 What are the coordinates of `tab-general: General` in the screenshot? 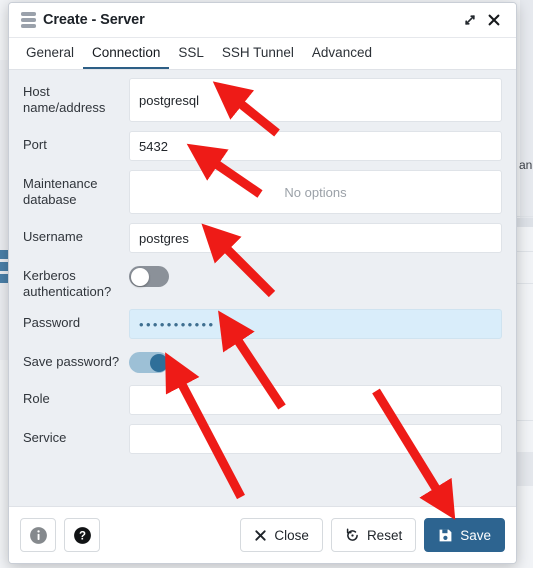 It's located at (50, 53).